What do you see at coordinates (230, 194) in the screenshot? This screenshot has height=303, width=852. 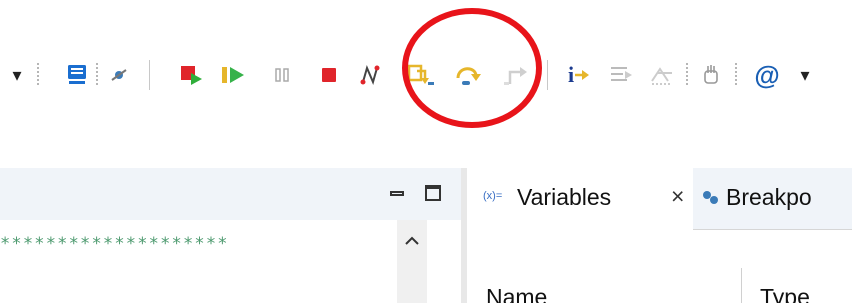 I see `editor-header` at bounding box center [230, 194].